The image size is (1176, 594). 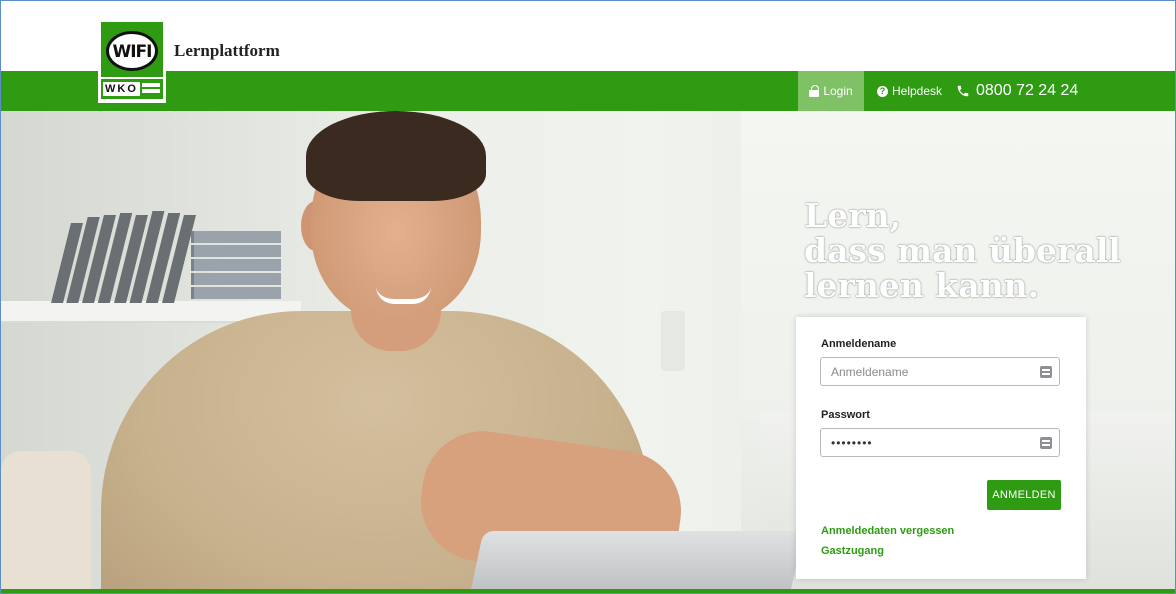 I want to click on logo-wko-text: WKO, so click(x=121, y=89).